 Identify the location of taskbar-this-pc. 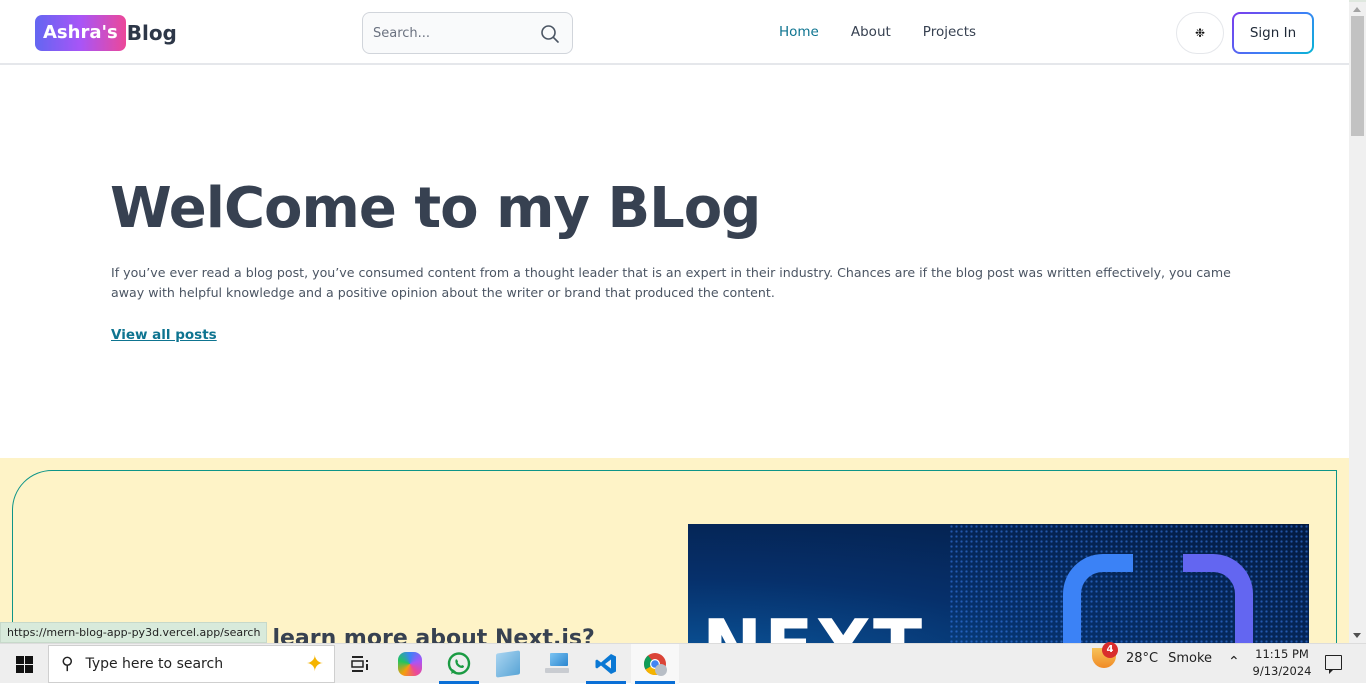
(558, 664).